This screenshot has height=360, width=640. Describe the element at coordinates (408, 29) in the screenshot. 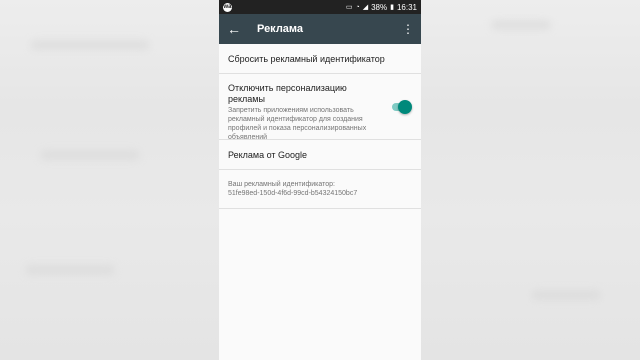

I see `more-options-icon: ⋮` at that location.